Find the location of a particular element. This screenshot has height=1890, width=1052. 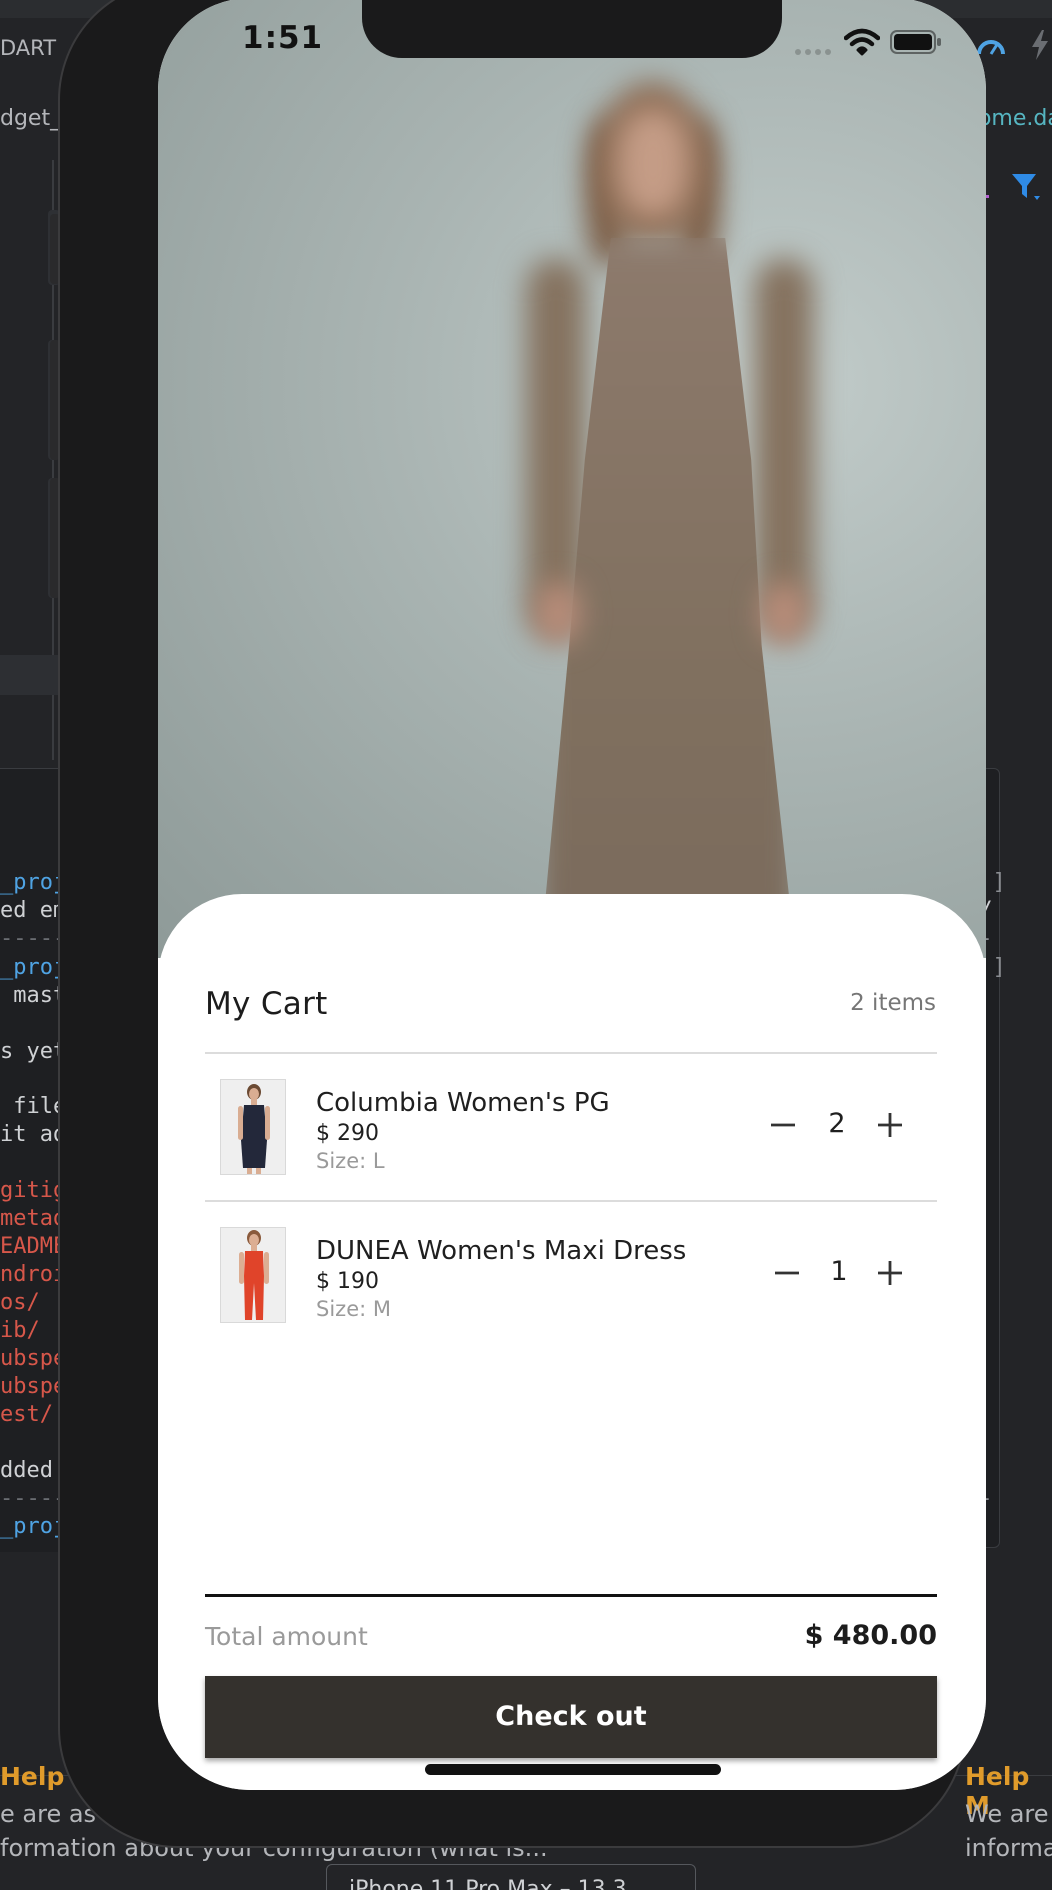

terminal-line: it ad is located at coordinates (33, 1134).